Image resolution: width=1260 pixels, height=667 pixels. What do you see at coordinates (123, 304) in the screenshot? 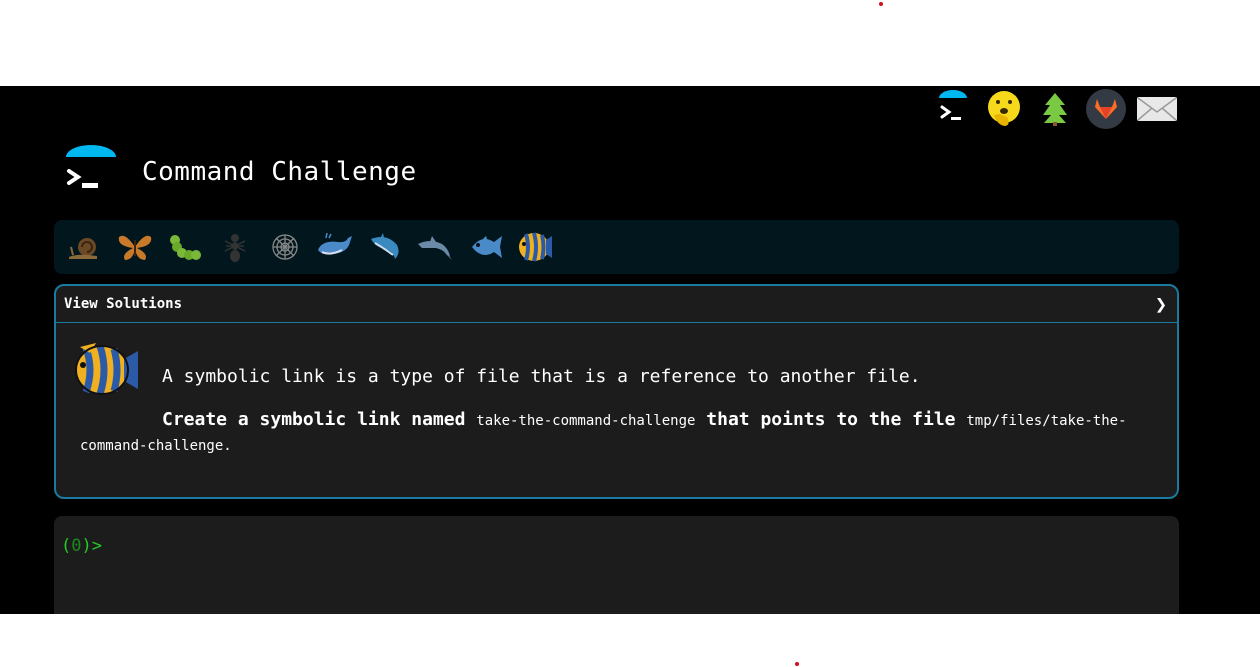
I see `view-solutions-label: View Solutions` at bounding box center [123, 304].